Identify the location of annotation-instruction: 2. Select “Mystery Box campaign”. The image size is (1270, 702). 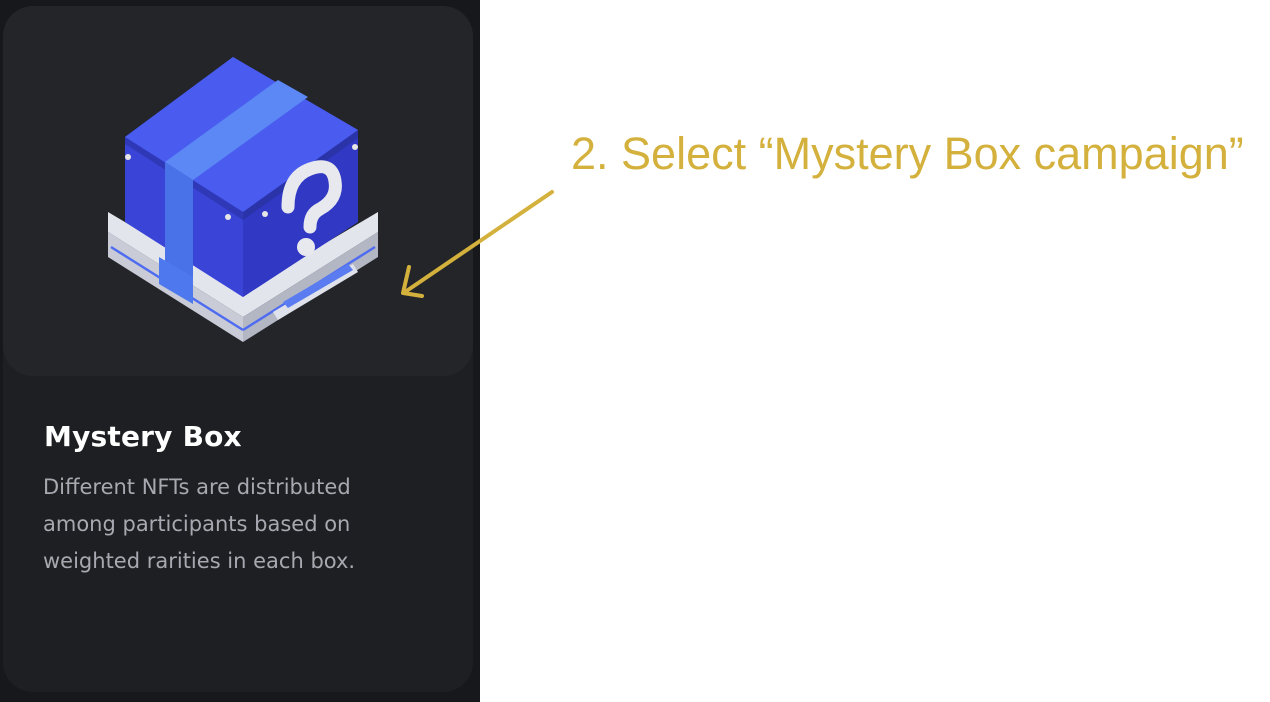
(907, 153).